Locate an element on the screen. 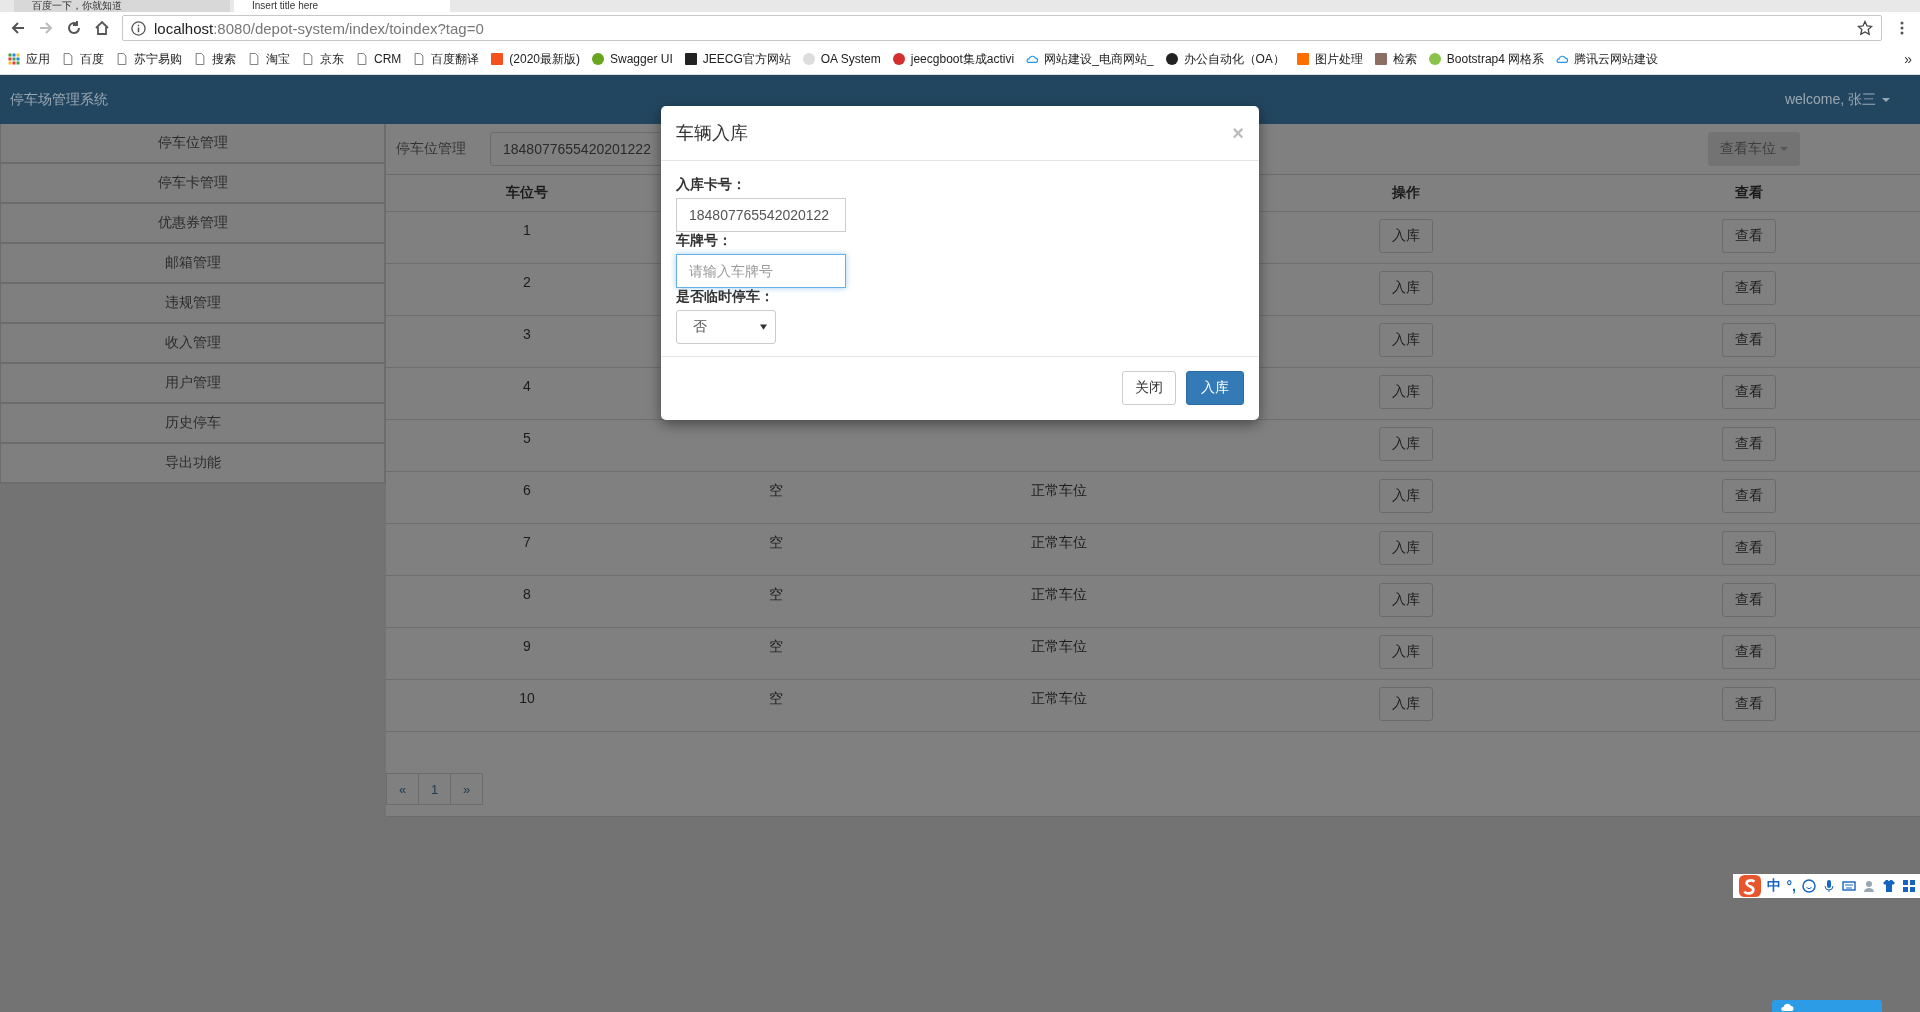 Image resolution: width=1920 pixels, height=1012 pixels. address-bar: localhost:8080/depot-system/index/toindex?tag=0 is located at coordinates (1002, 28).